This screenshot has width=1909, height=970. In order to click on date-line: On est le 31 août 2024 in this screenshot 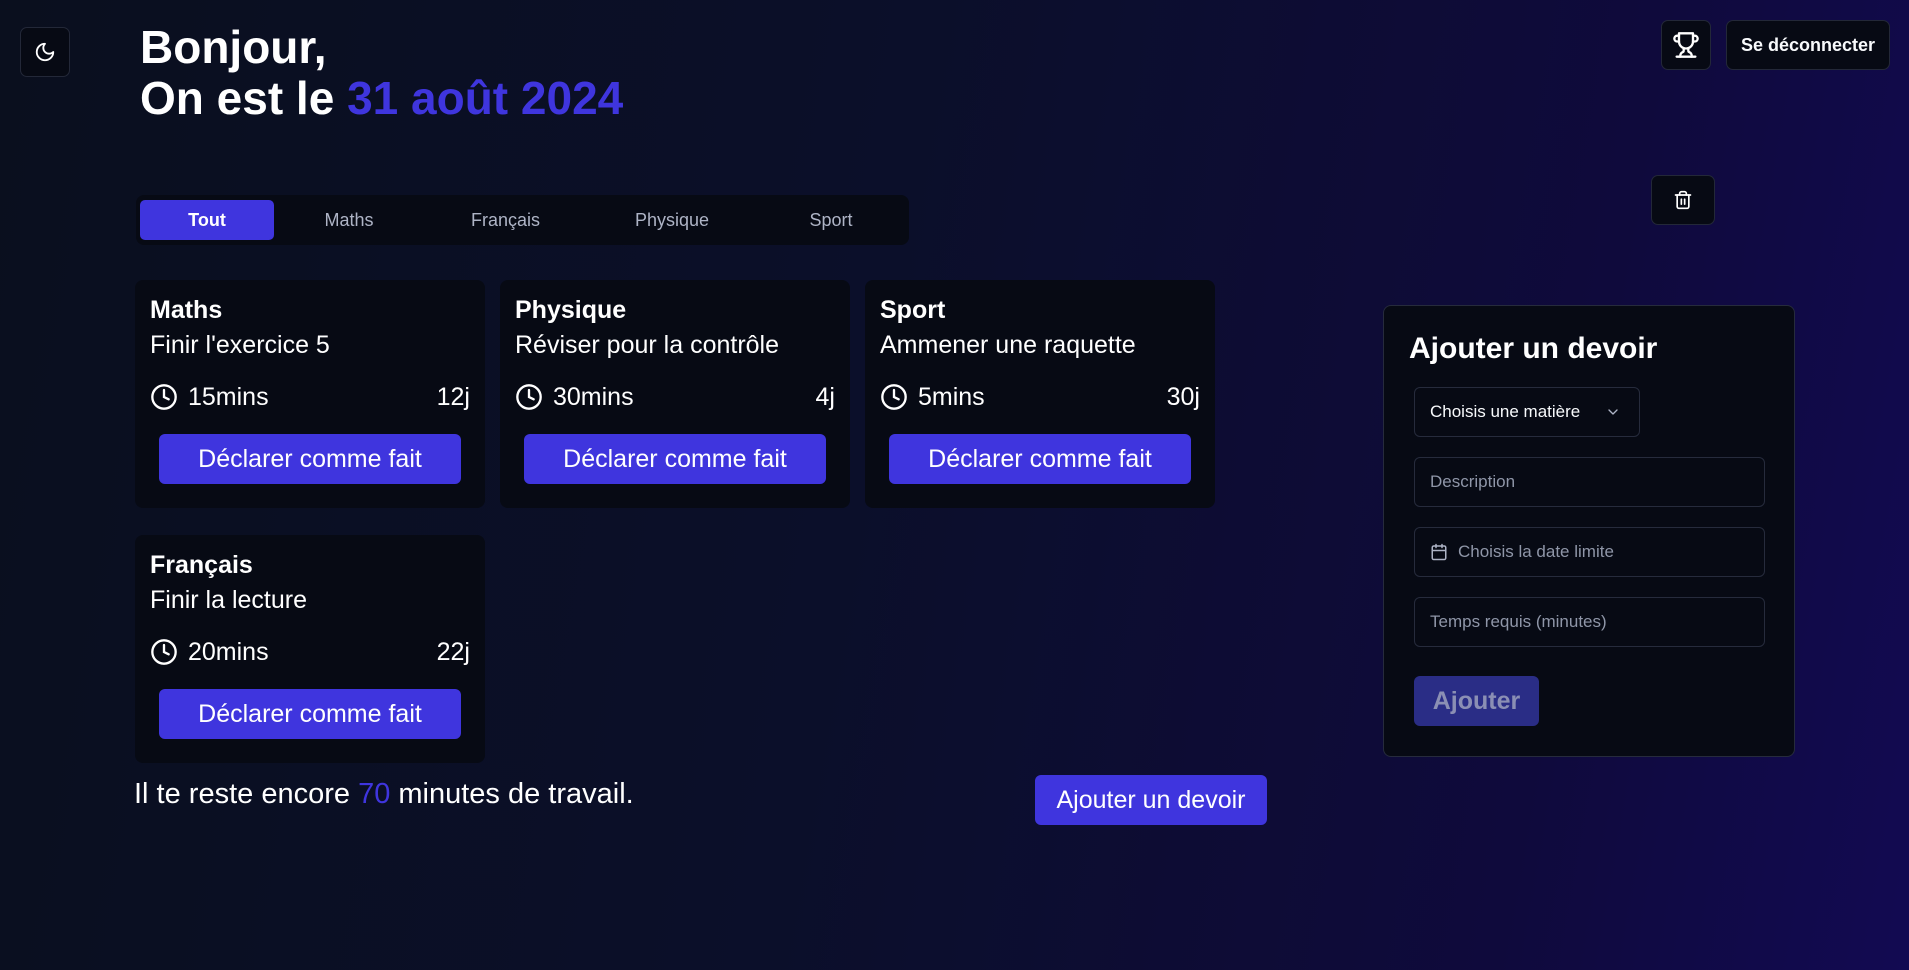, I will do `click(381, 98)`.